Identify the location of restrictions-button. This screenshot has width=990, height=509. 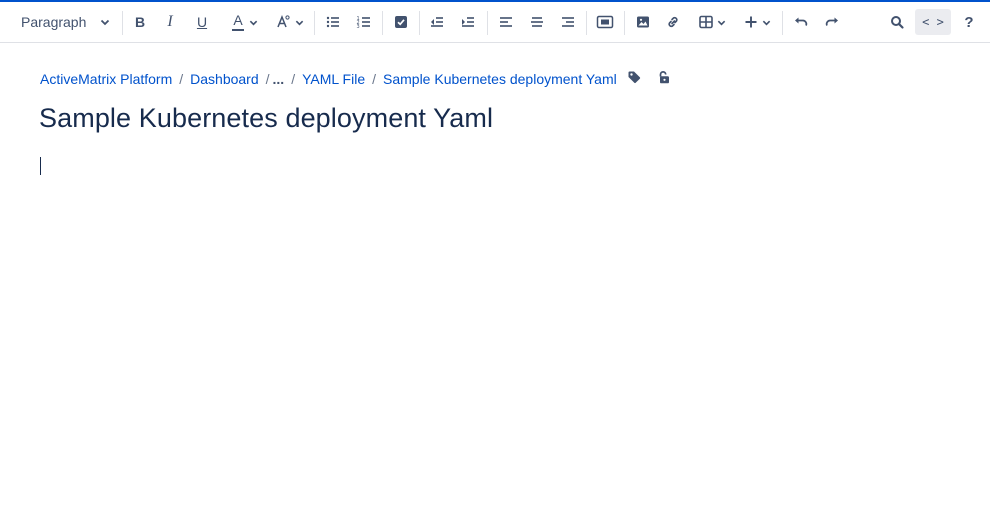
(664, 79).